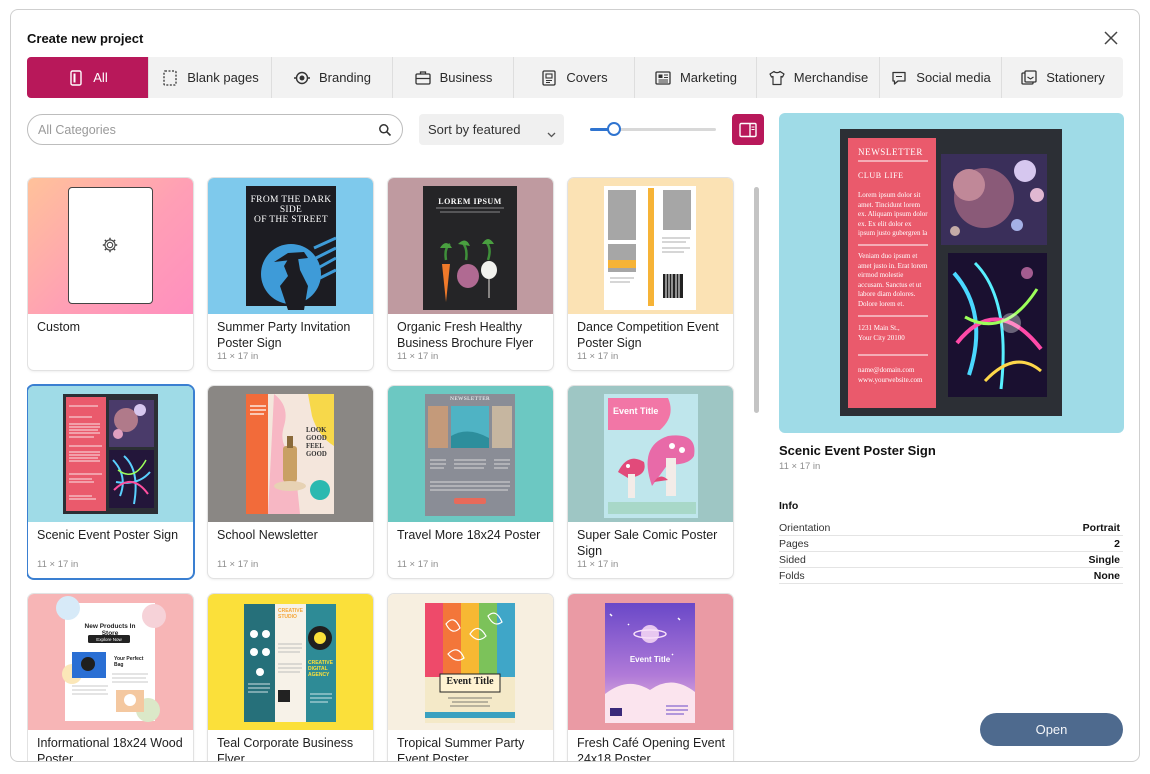 The height and width of the screenshot is (774, 1150). I want to click on stationery-icon, so click(1029, 78).